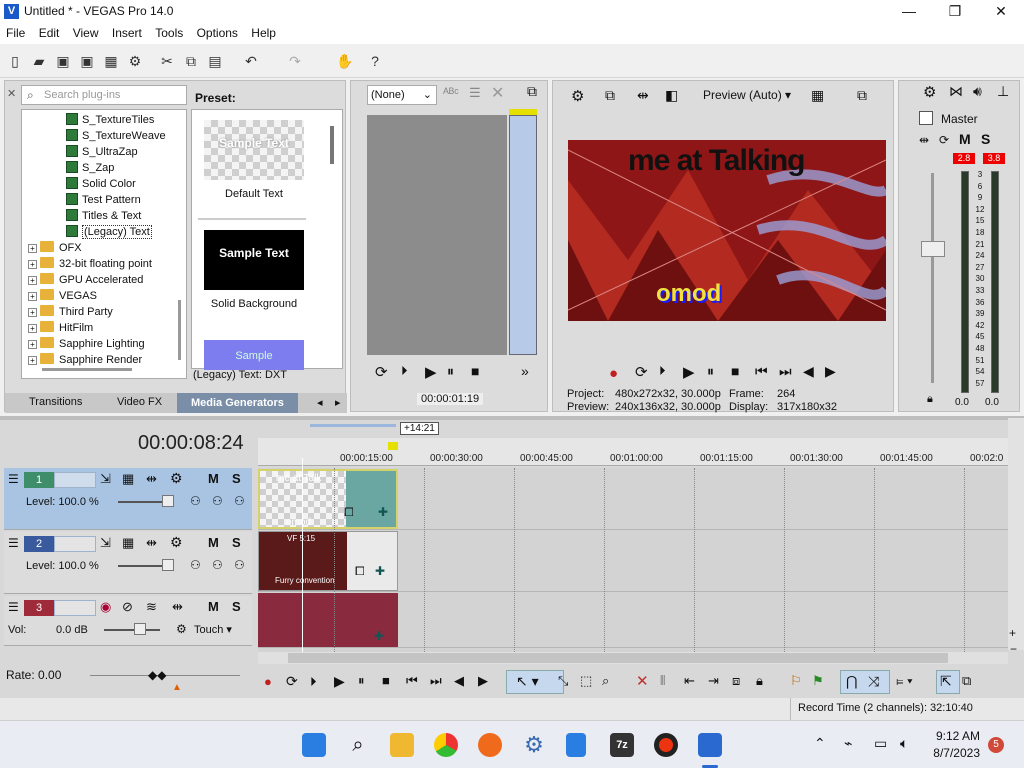  I want to click on record-icon: ●, so click(613, 373).